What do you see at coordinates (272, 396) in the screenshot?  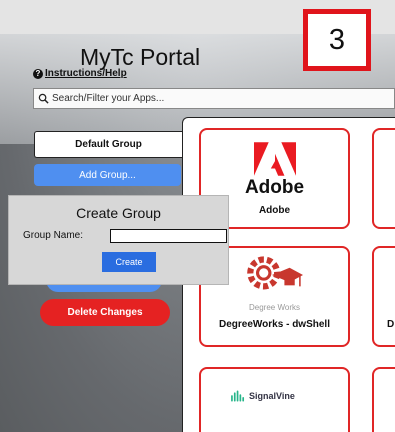 I see `signalvine-logo-text: SignalVine` at bounding box center [272, 396].